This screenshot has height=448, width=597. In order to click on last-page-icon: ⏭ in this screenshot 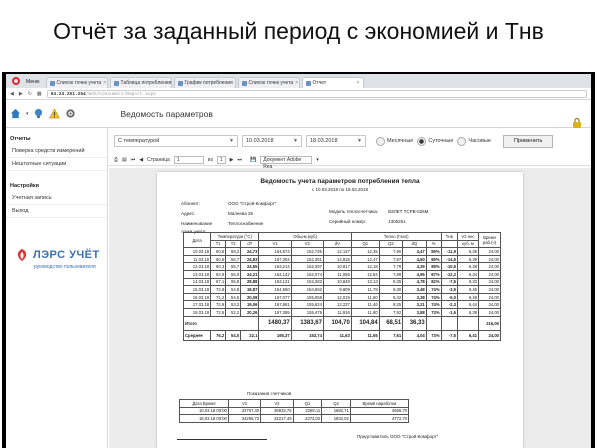, I will do `click(240, 160)`.